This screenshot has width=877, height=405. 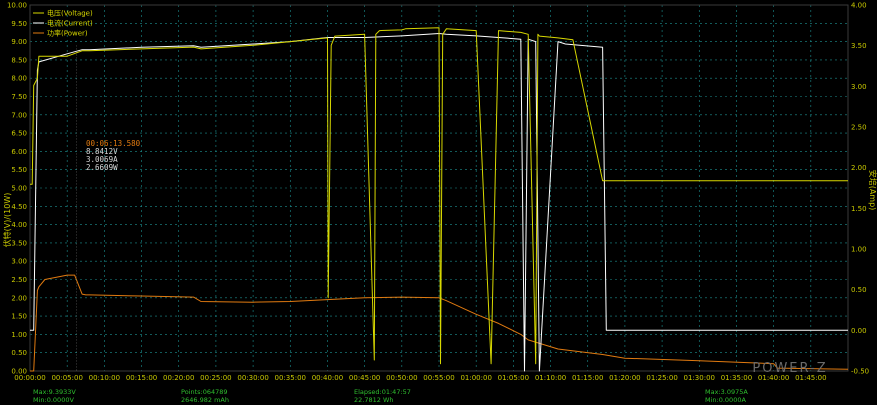 What do you see at coordinates (19, 79) in the screenshot?
I see `y-left-tick-label: 8.00` at bounding box center [19, 79].